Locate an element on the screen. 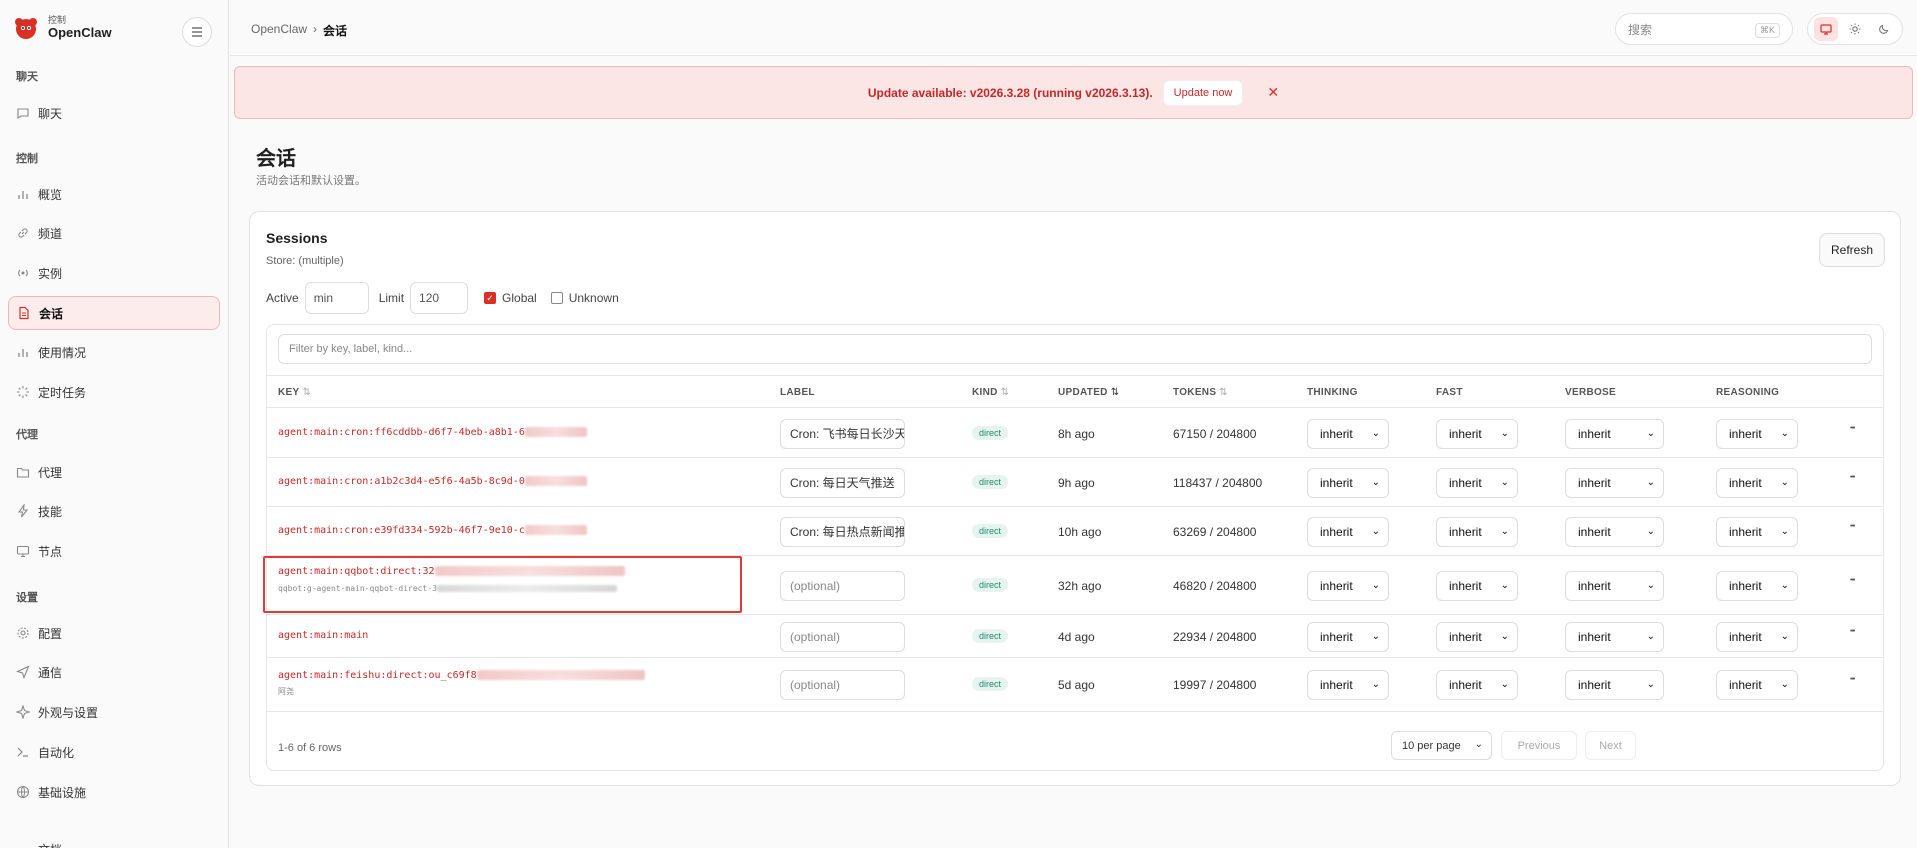 Image resolution: width=1917 pixels, height=848 pixels. per-page-select: 10 per page ⌄ is located at coordinates (1441, 745).